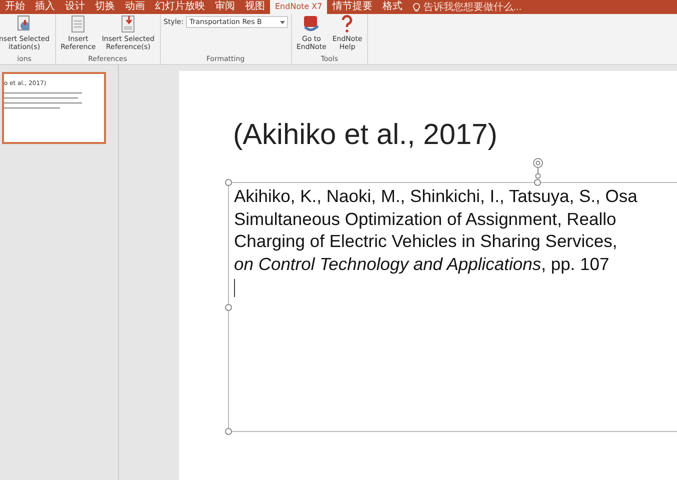 Image resolution: width=677 pixels, height=480 pixels. Describe the element at coordinates (352, 7) in the screenshot. I see `ribbon-tab: 情节提要` at that location.